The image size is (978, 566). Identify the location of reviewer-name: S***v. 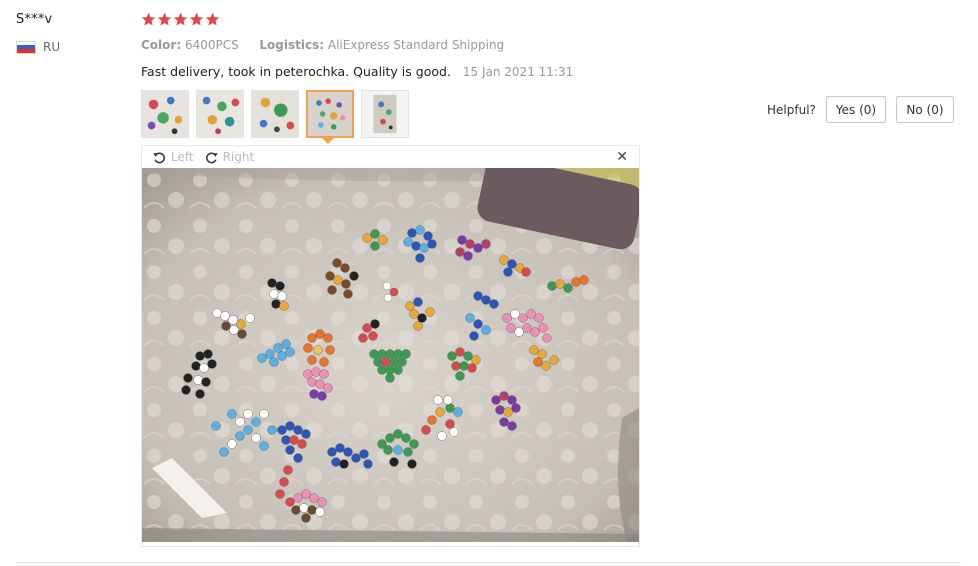
(34, 19).